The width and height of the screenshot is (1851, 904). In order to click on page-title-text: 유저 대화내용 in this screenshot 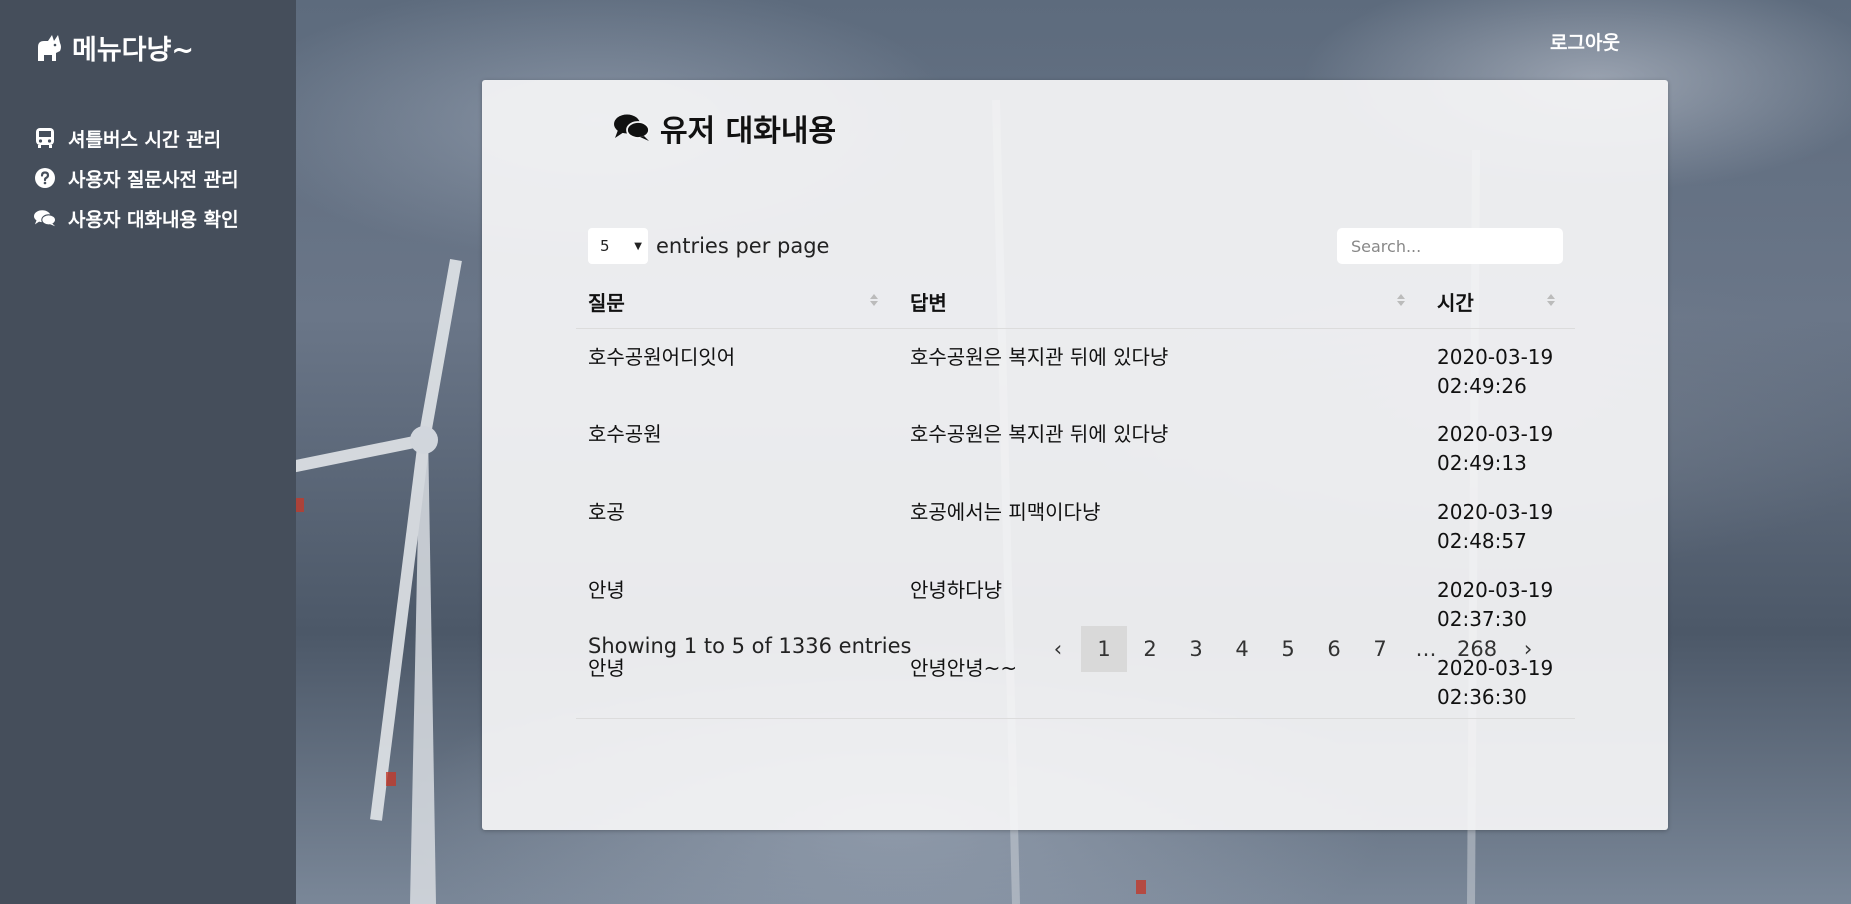, I will do `click(748, 131)`.